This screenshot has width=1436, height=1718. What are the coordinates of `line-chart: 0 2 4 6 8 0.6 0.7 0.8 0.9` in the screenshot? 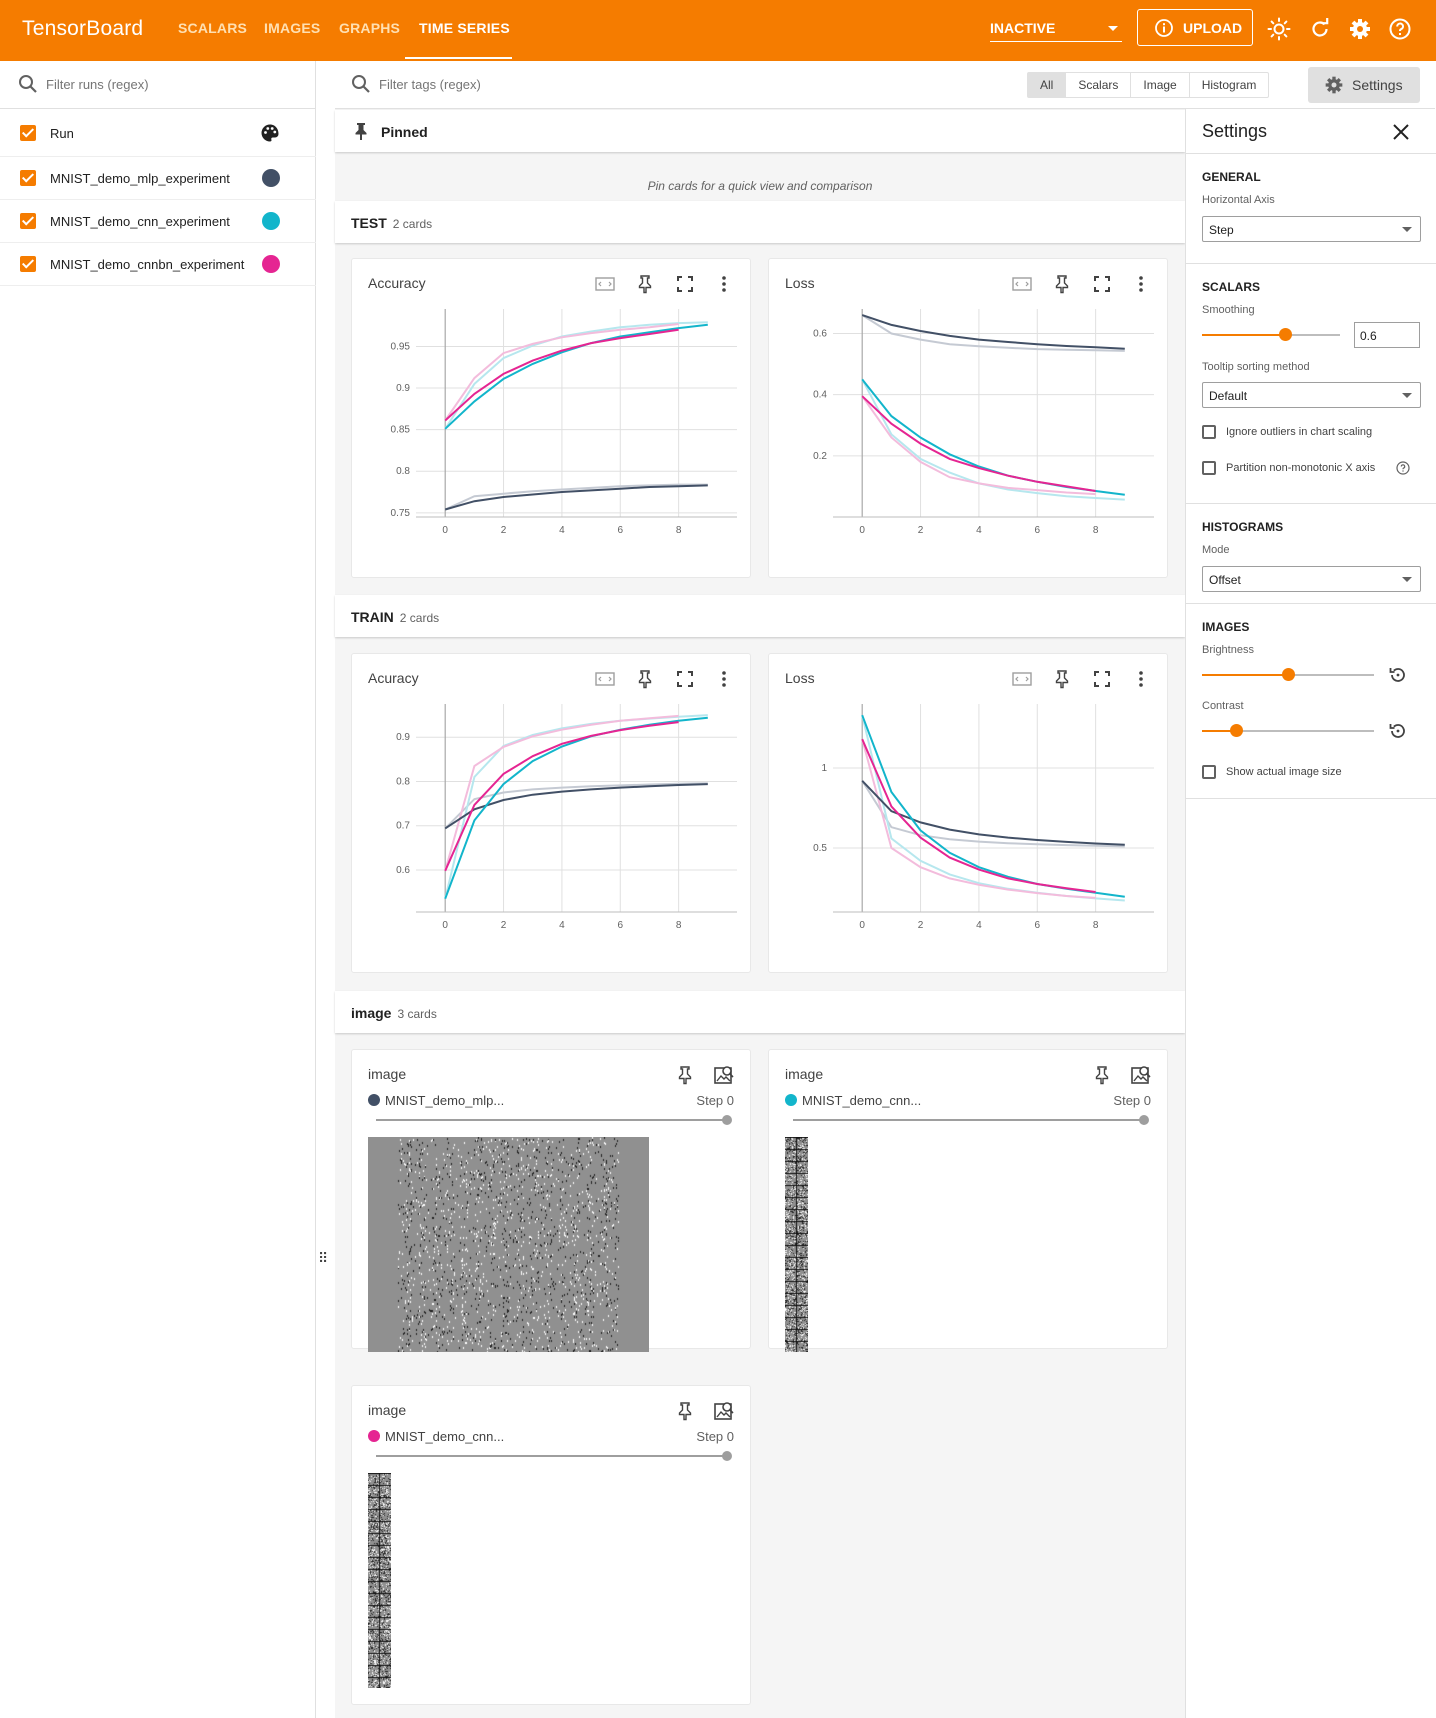 It's located at (552, 824).